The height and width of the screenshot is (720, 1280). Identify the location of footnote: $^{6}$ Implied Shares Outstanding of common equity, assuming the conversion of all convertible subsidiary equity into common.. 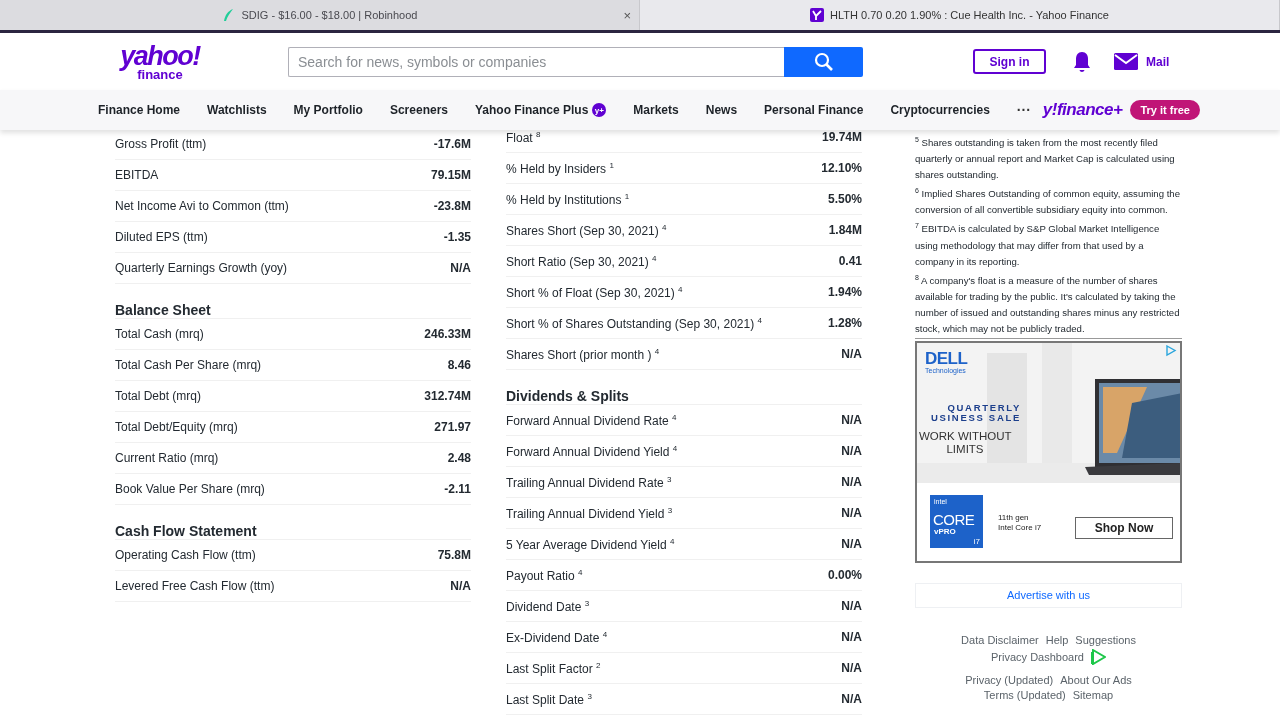
(1048, 202).